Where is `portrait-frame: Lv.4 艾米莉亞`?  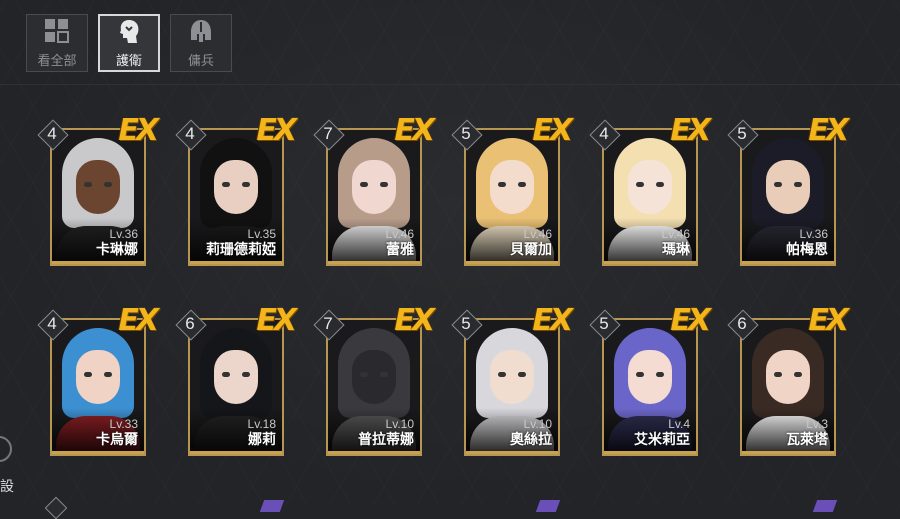 portrait-frame: Lv.4 艾米莉亞 is located at coordinates (650, 387).